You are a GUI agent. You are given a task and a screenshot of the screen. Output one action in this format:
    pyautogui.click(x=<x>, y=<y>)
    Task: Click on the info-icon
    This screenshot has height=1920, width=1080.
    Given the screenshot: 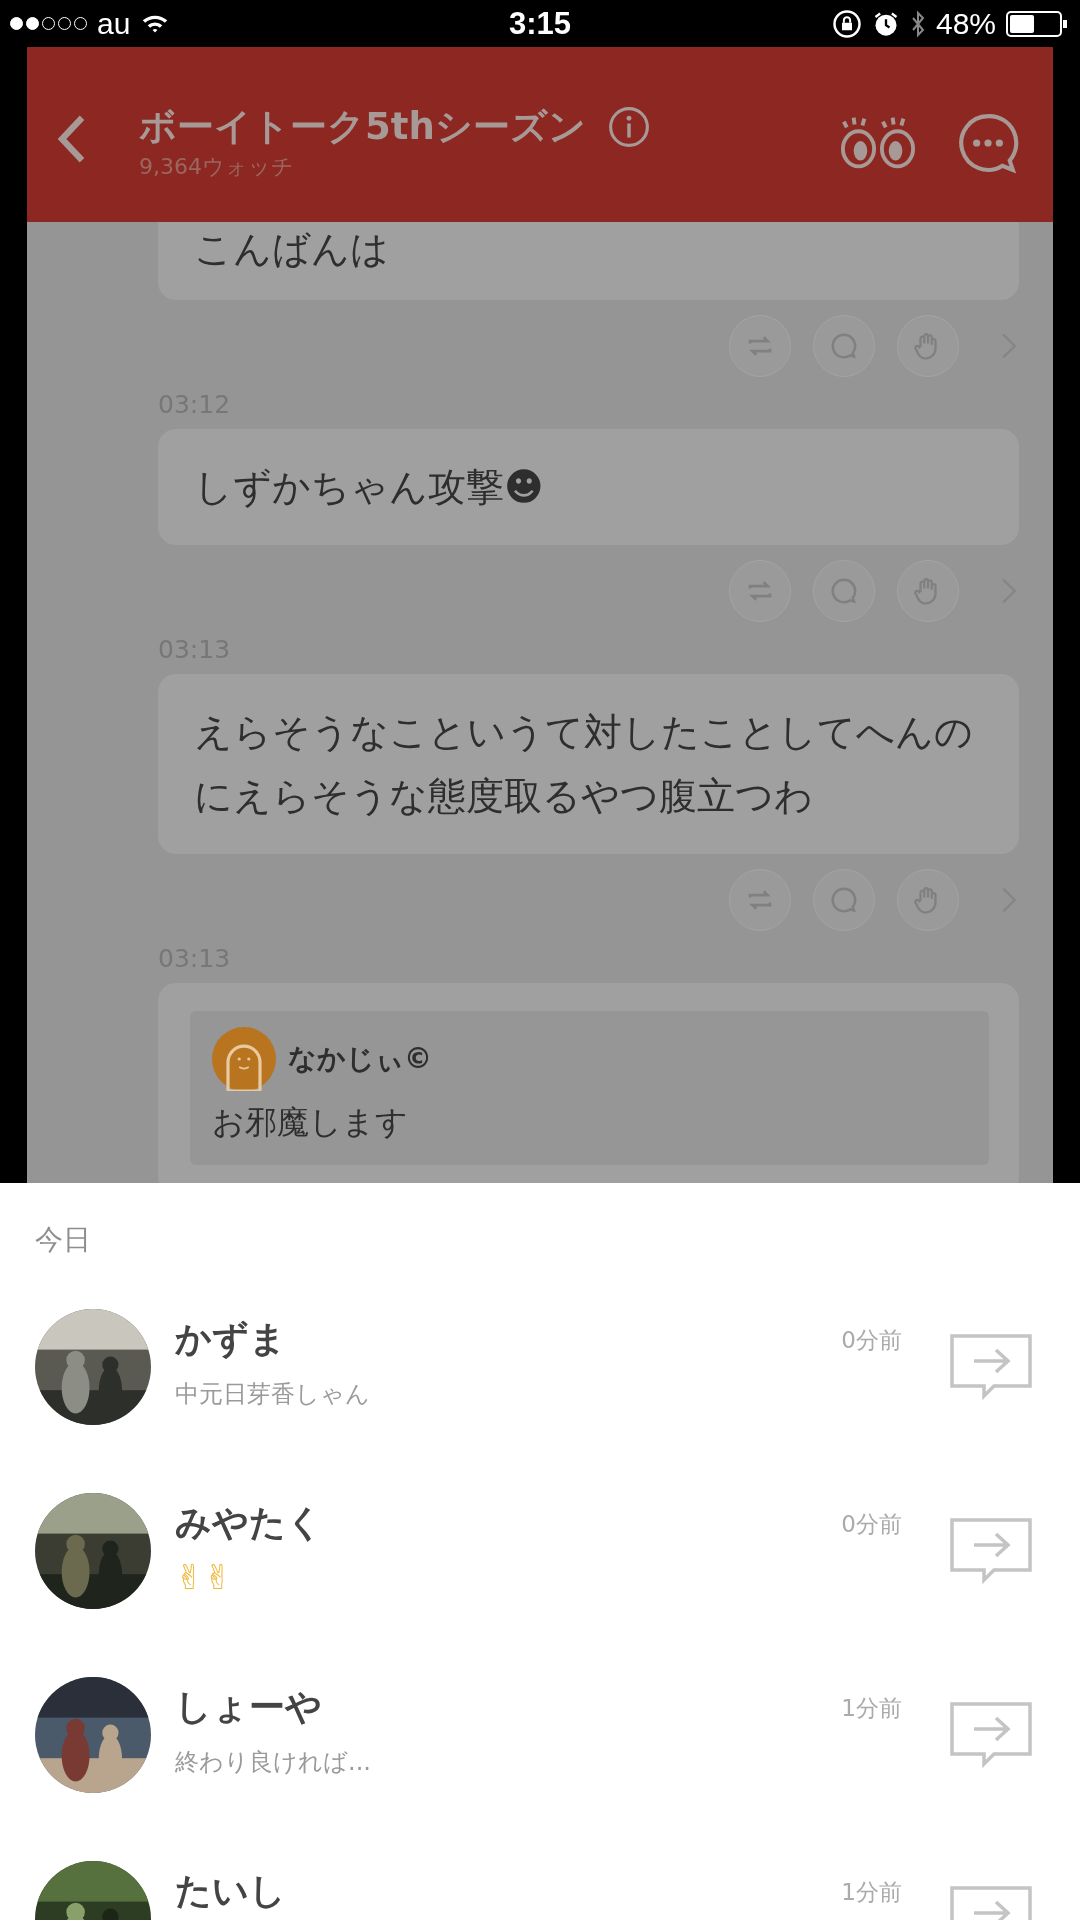 What is the action you would take?
    pyautogui.click(x=628, y=126)
    